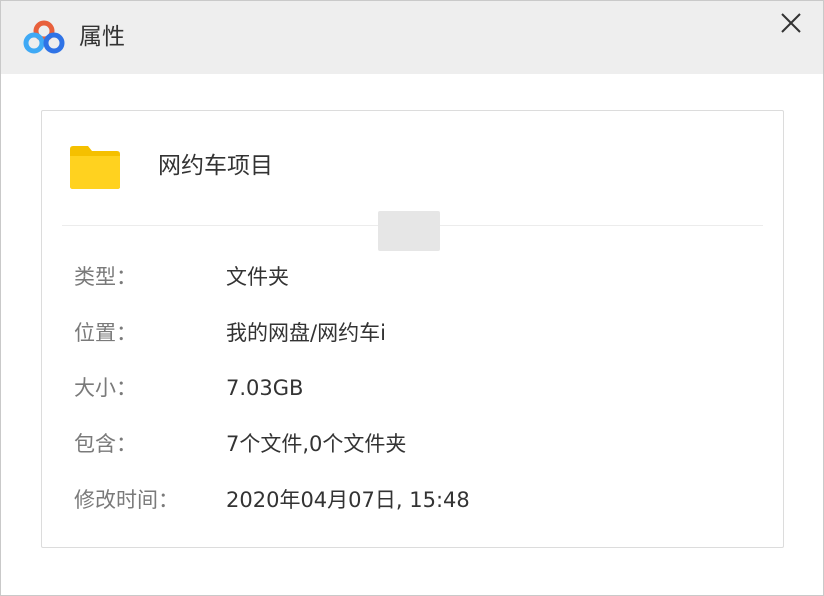 The height and width of the screenshot is (596, 824). What do you see at coordinates (412, 278) in the screenshot?
I see `property-row-type: 类型： 文件夹` at bounding box center [412, 278].